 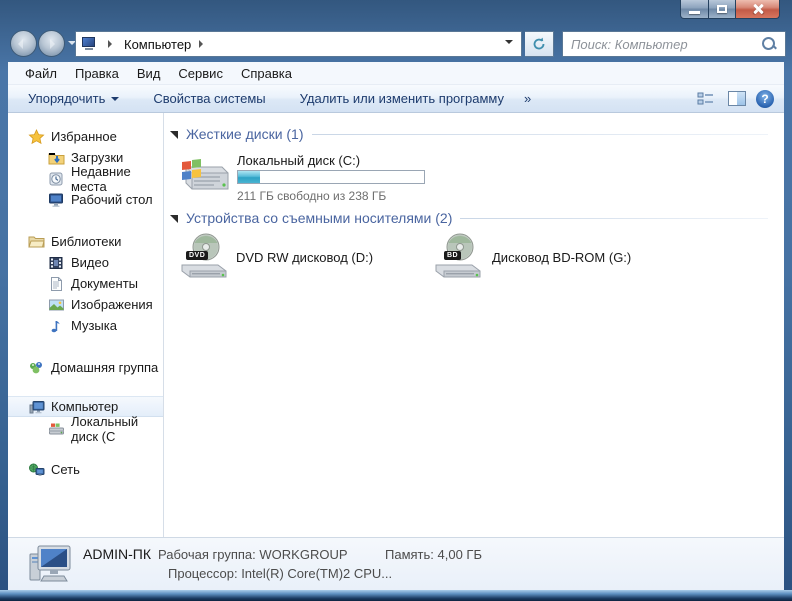 I want to click on section-title: Устройства со съемными носителями (2), so click(x=319, y=218).